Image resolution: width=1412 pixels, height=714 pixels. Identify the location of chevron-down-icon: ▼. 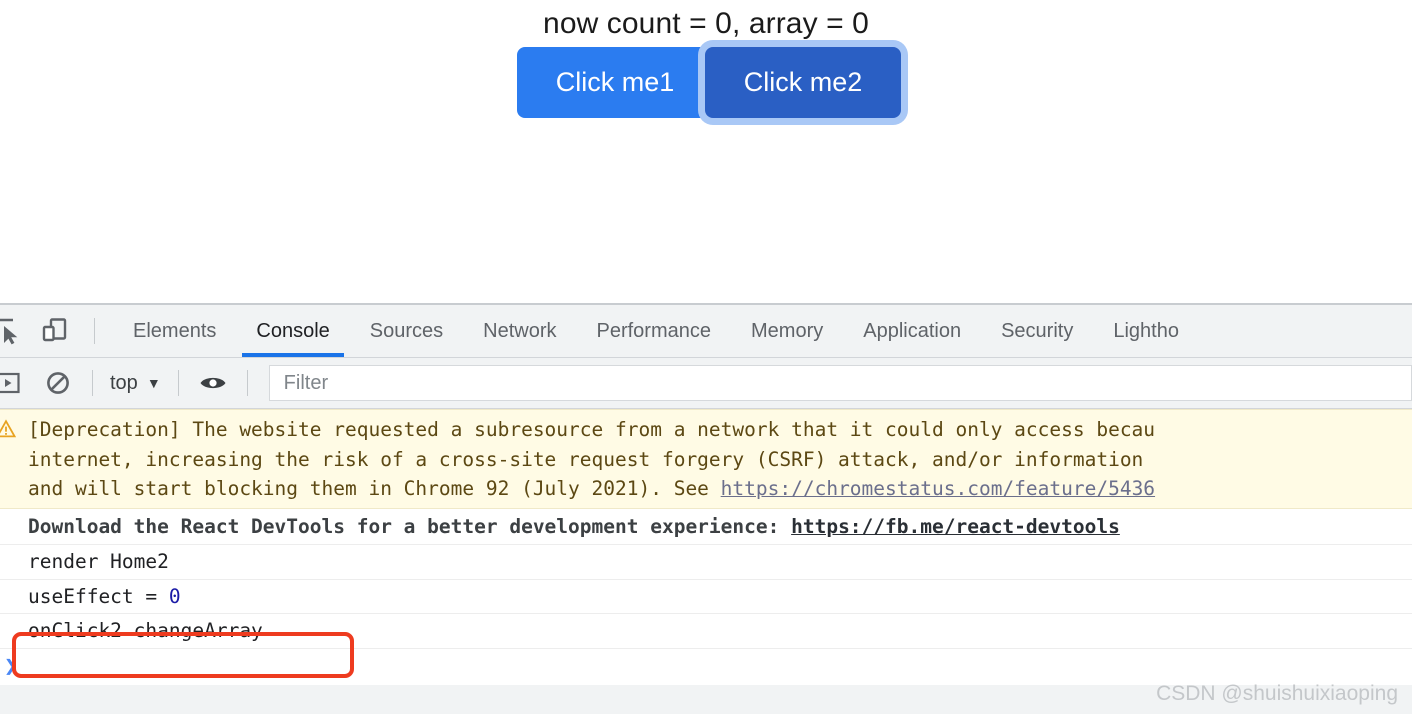
(153, 383).